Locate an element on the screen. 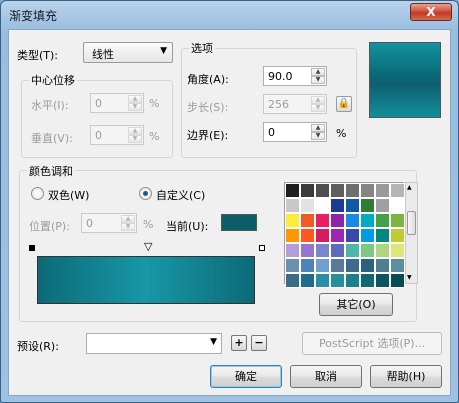  close-button: X is located at coordinates (431, 12).